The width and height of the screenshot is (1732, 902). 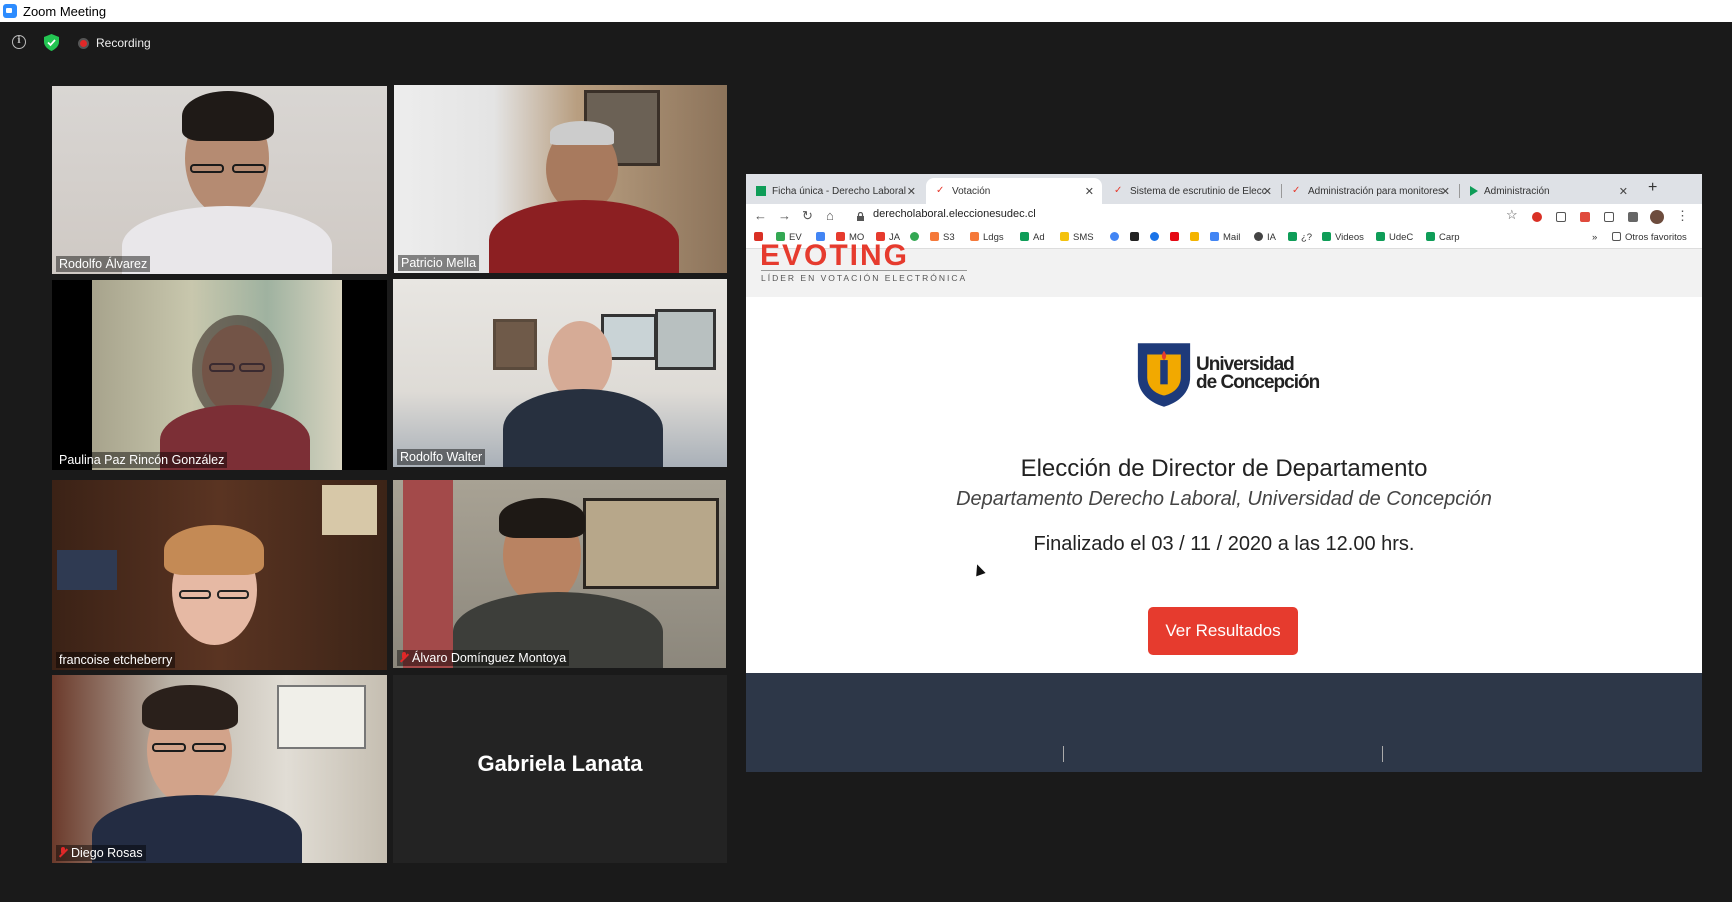 I want to click on participant-name: Patricio Mella, so click(x=439, y=263).